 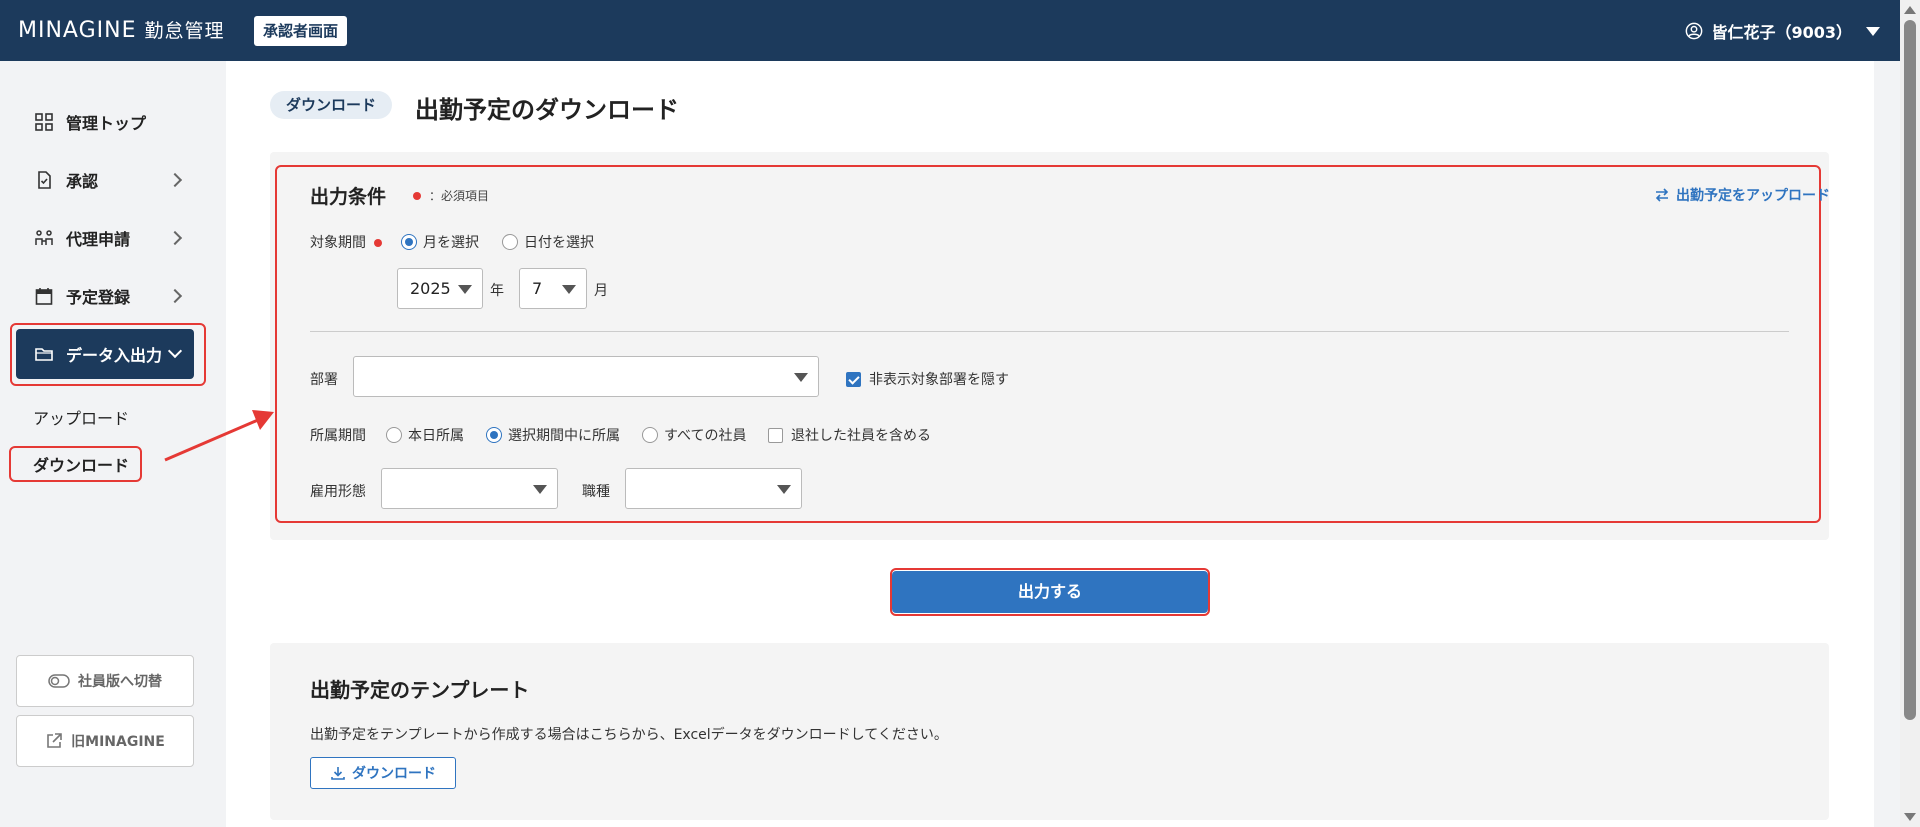 I want to click on radio-period-label: 選択期間中に所属, so click(x=564, y=436).